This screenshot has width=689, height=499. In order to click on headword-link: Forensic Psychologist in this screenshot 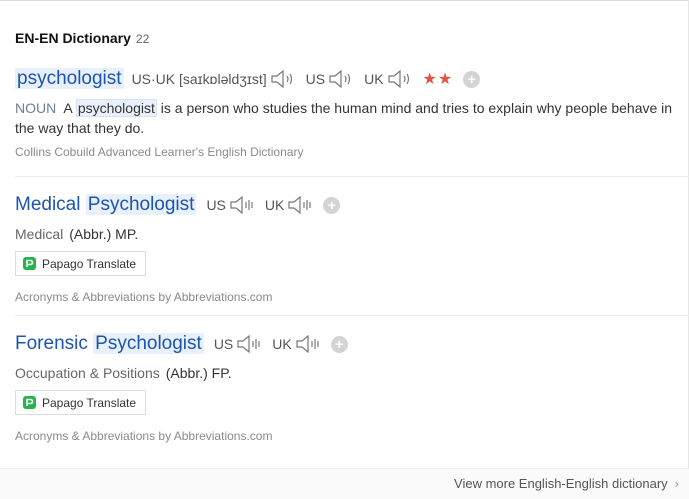, I will do `click(109, 344)`.